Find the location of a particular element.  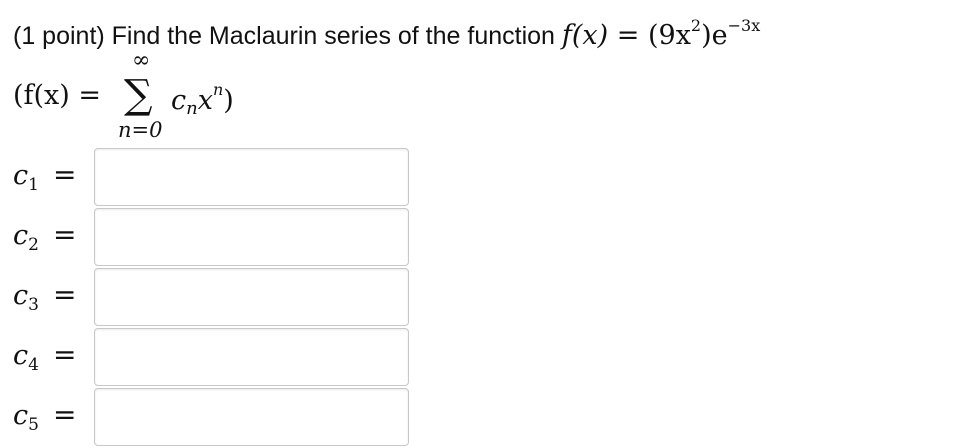

coefficient-row: c3 = is located at coordinates (213, 298).